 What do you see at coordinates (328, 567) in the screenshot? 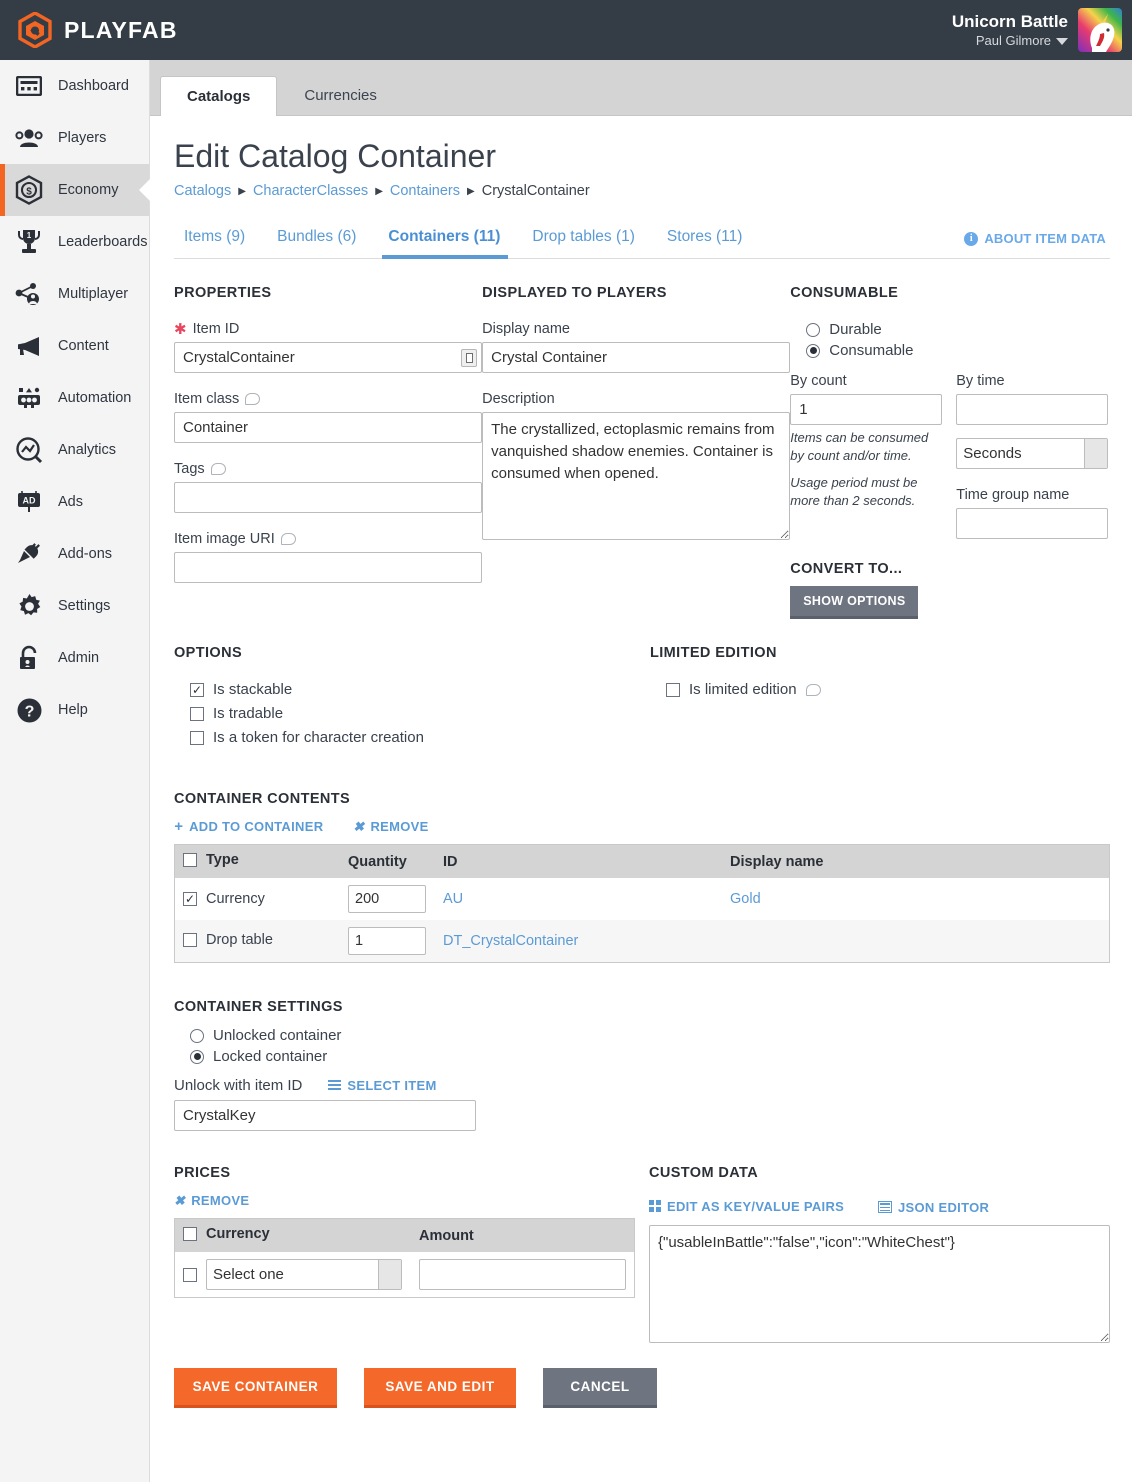
I see `item-image-uri-input` at bounding box center [328, 567].